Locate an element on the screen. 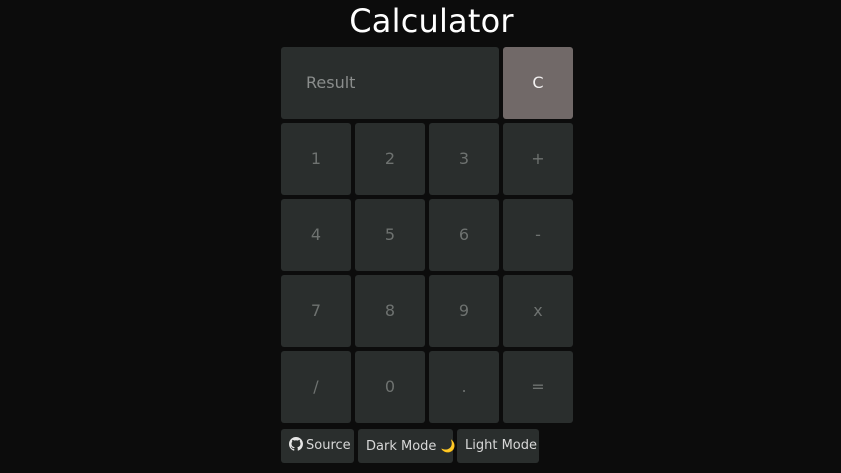 The width and height of the screenshot is (841, 473). source-button: Source is located at coordinates (317, 446).